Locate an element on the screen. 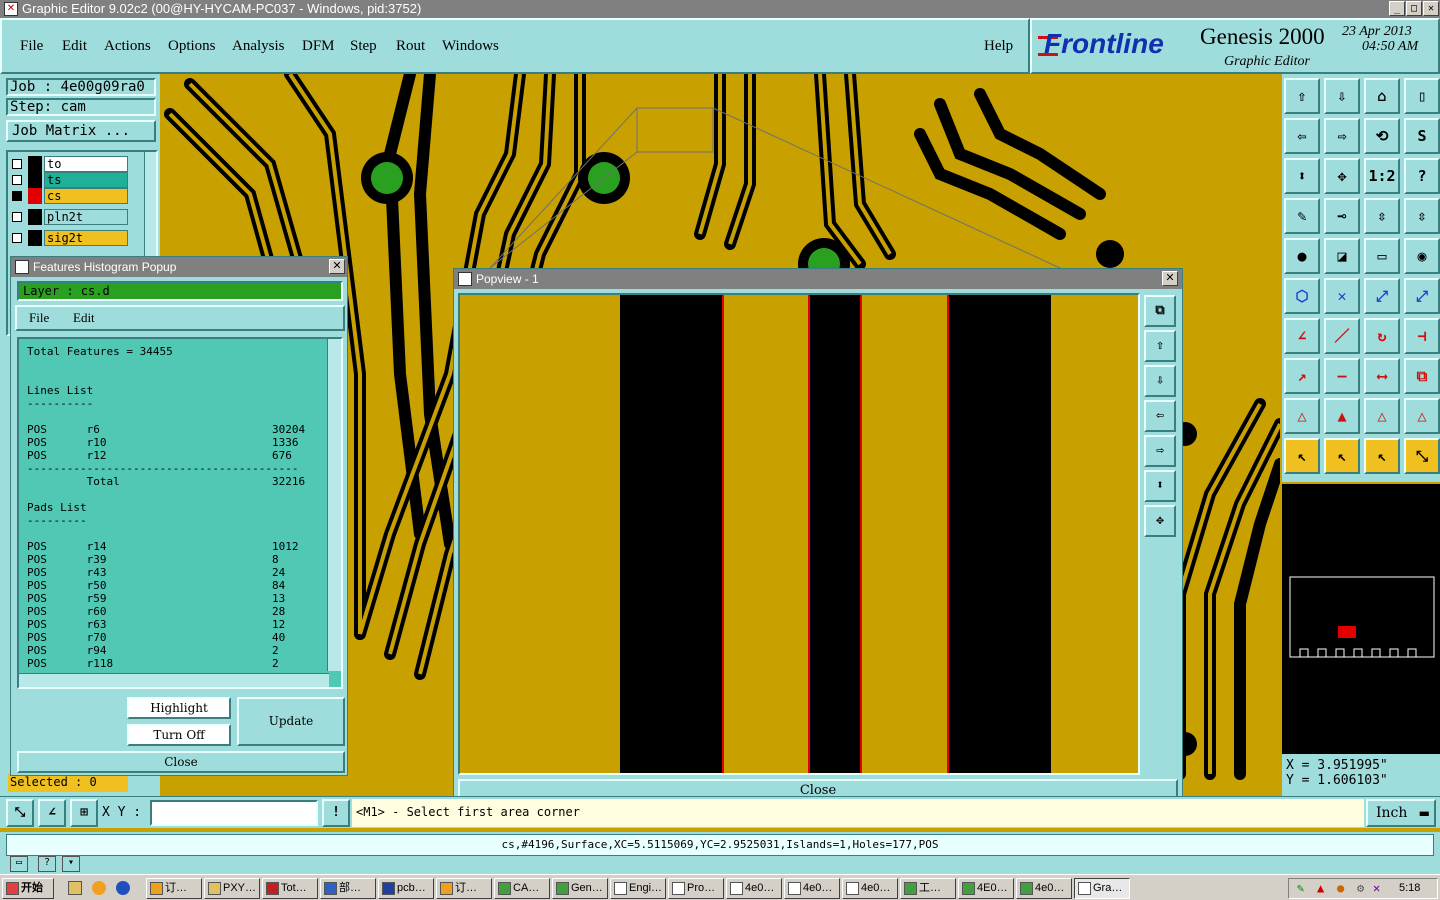 The image size is (1440, 900). menu-windows: Windows is located at coordinates (470, 46).